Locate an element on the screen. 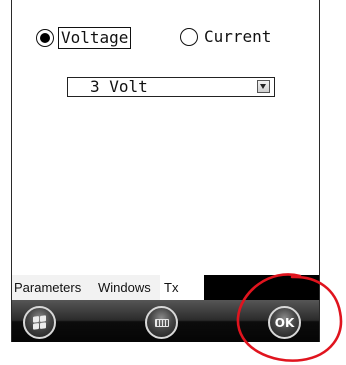 Image resolution: width=346 pixels, height=365 pixels. voltage-radio: Voltage is located at coordinates (84, 38).